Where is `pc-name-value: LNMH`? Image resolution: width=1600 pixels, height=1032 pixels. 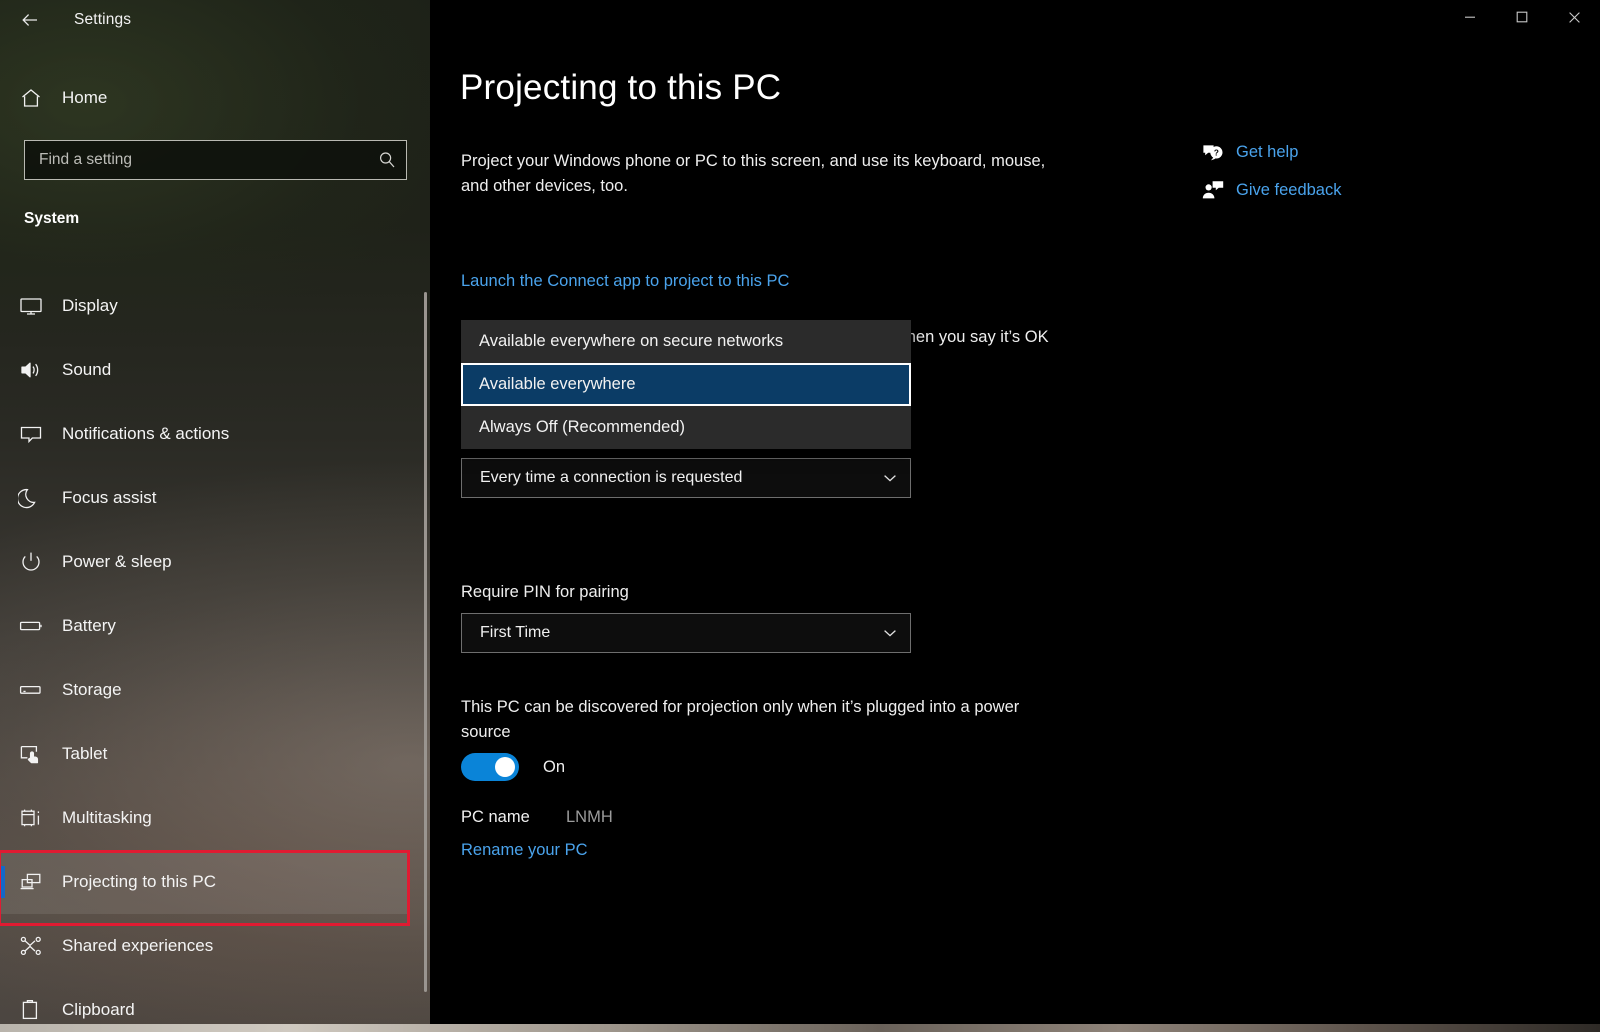 pc-name-value: LNMH is located at coordinates (589, 817).